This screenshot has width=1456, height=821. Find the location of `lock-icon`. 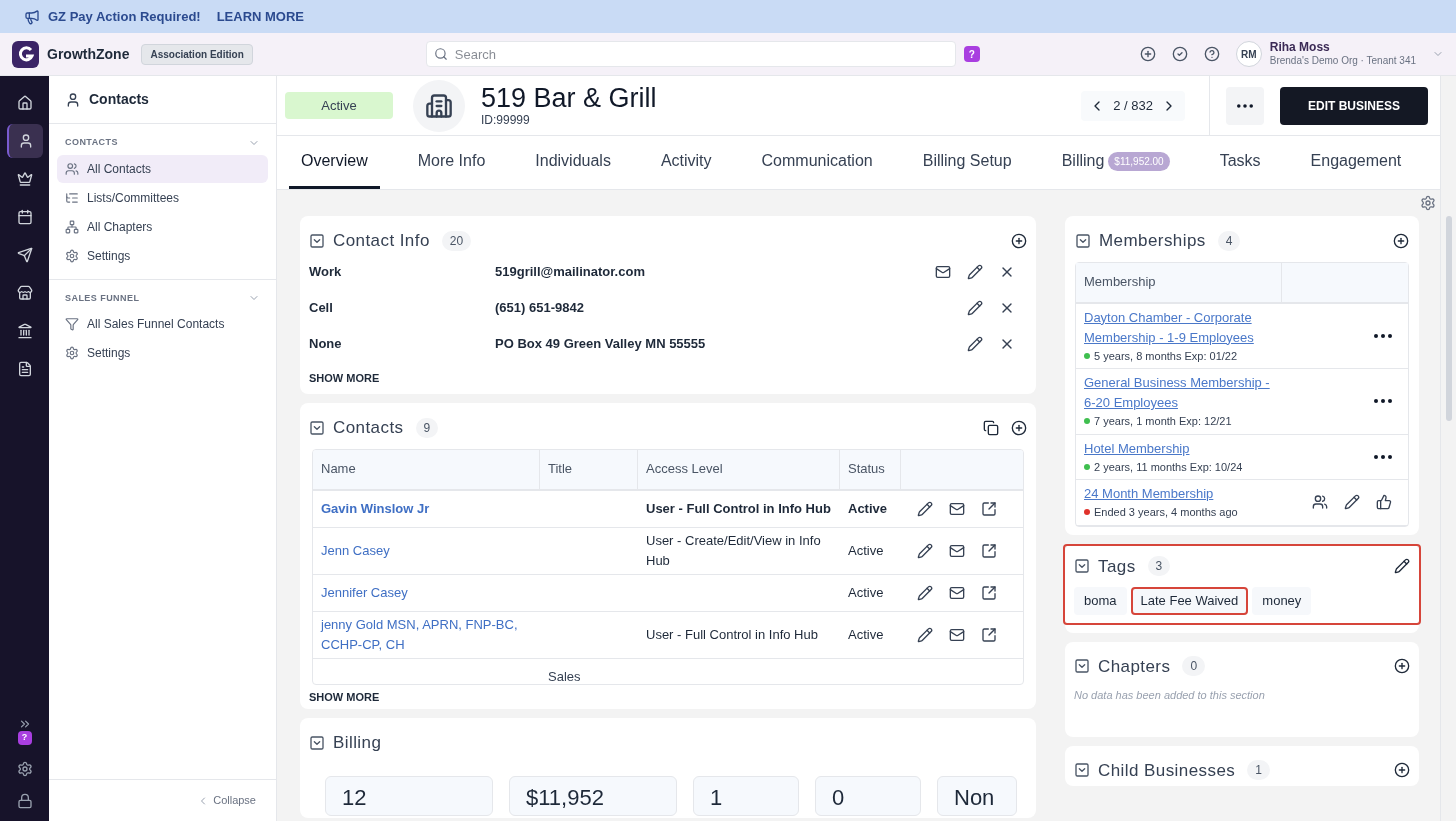

lock-icon is located at coordinates (24, 801).